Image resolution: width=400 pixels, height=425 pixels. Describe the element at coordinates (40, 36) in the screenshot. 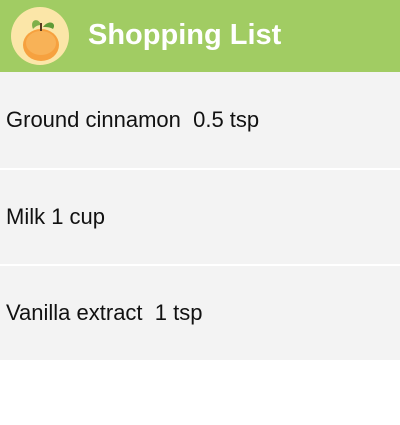

I see `orange-fruit-icon` at that location.